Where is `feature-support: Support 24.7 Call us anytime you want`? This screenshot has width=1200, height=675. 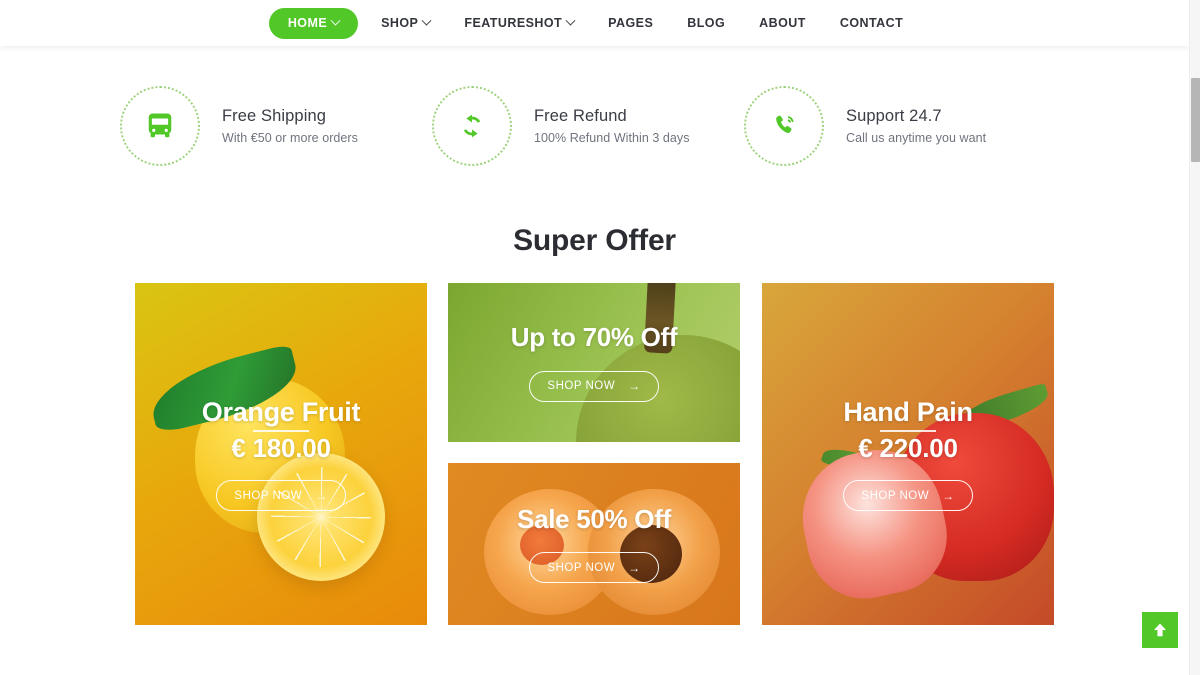 feature-support: Support 24.7 Call us anytime you want is located at coordinates (900, 126).